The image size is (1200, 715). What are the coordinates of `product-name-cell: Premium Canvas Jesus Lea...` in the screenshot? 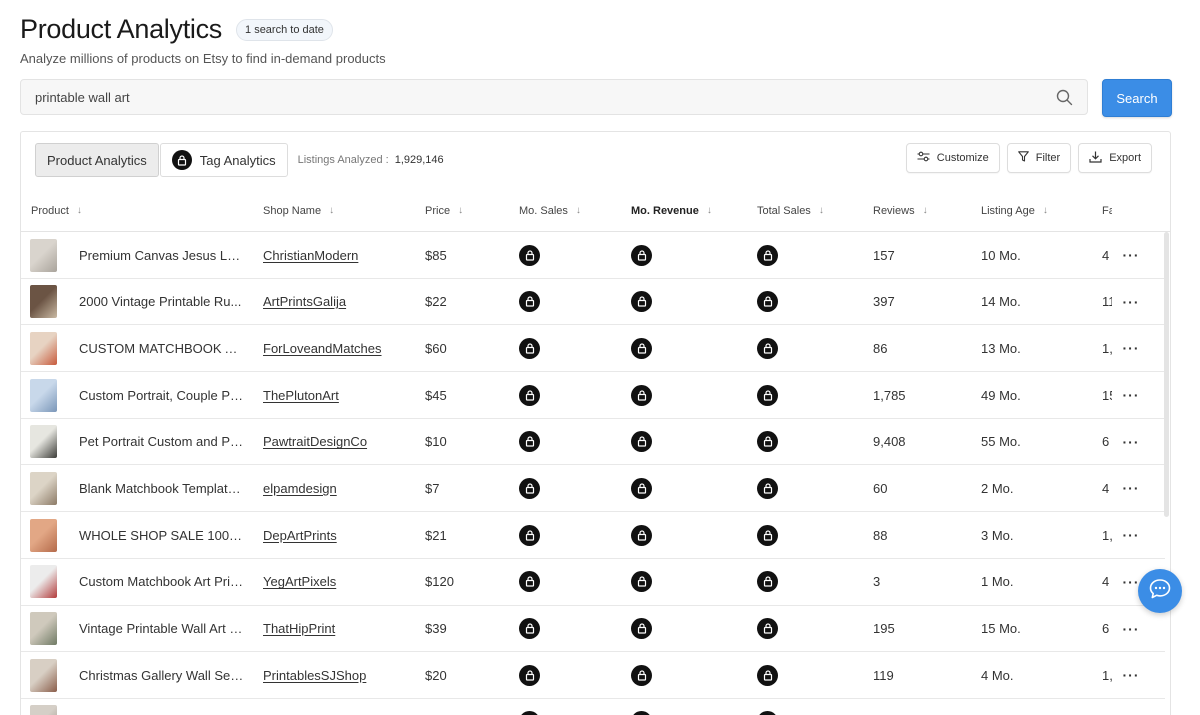 It's located at (161, 255).